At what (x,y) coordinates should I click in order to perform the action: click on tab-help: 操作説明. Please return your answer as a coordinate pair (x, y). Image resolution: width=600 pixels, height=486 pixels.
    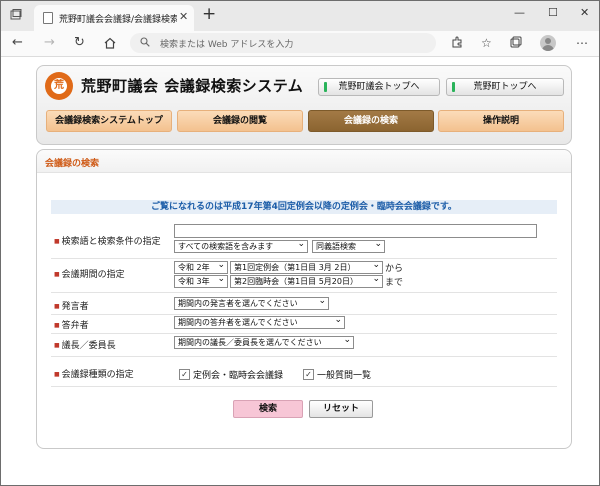
    Looking at the image, I should click on (501, 121).